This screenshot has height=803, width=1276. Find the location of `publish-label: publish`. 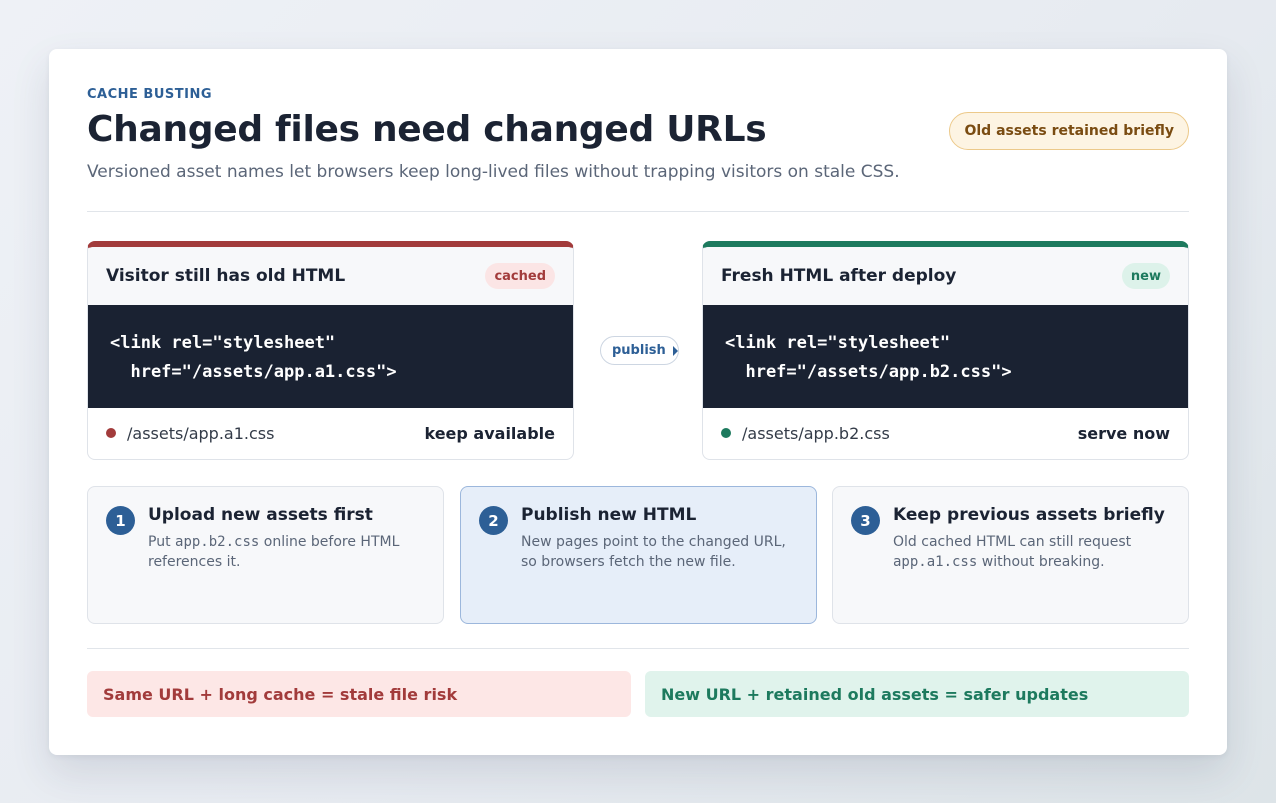

publish-label: publish is located at coordinates (639, 350).